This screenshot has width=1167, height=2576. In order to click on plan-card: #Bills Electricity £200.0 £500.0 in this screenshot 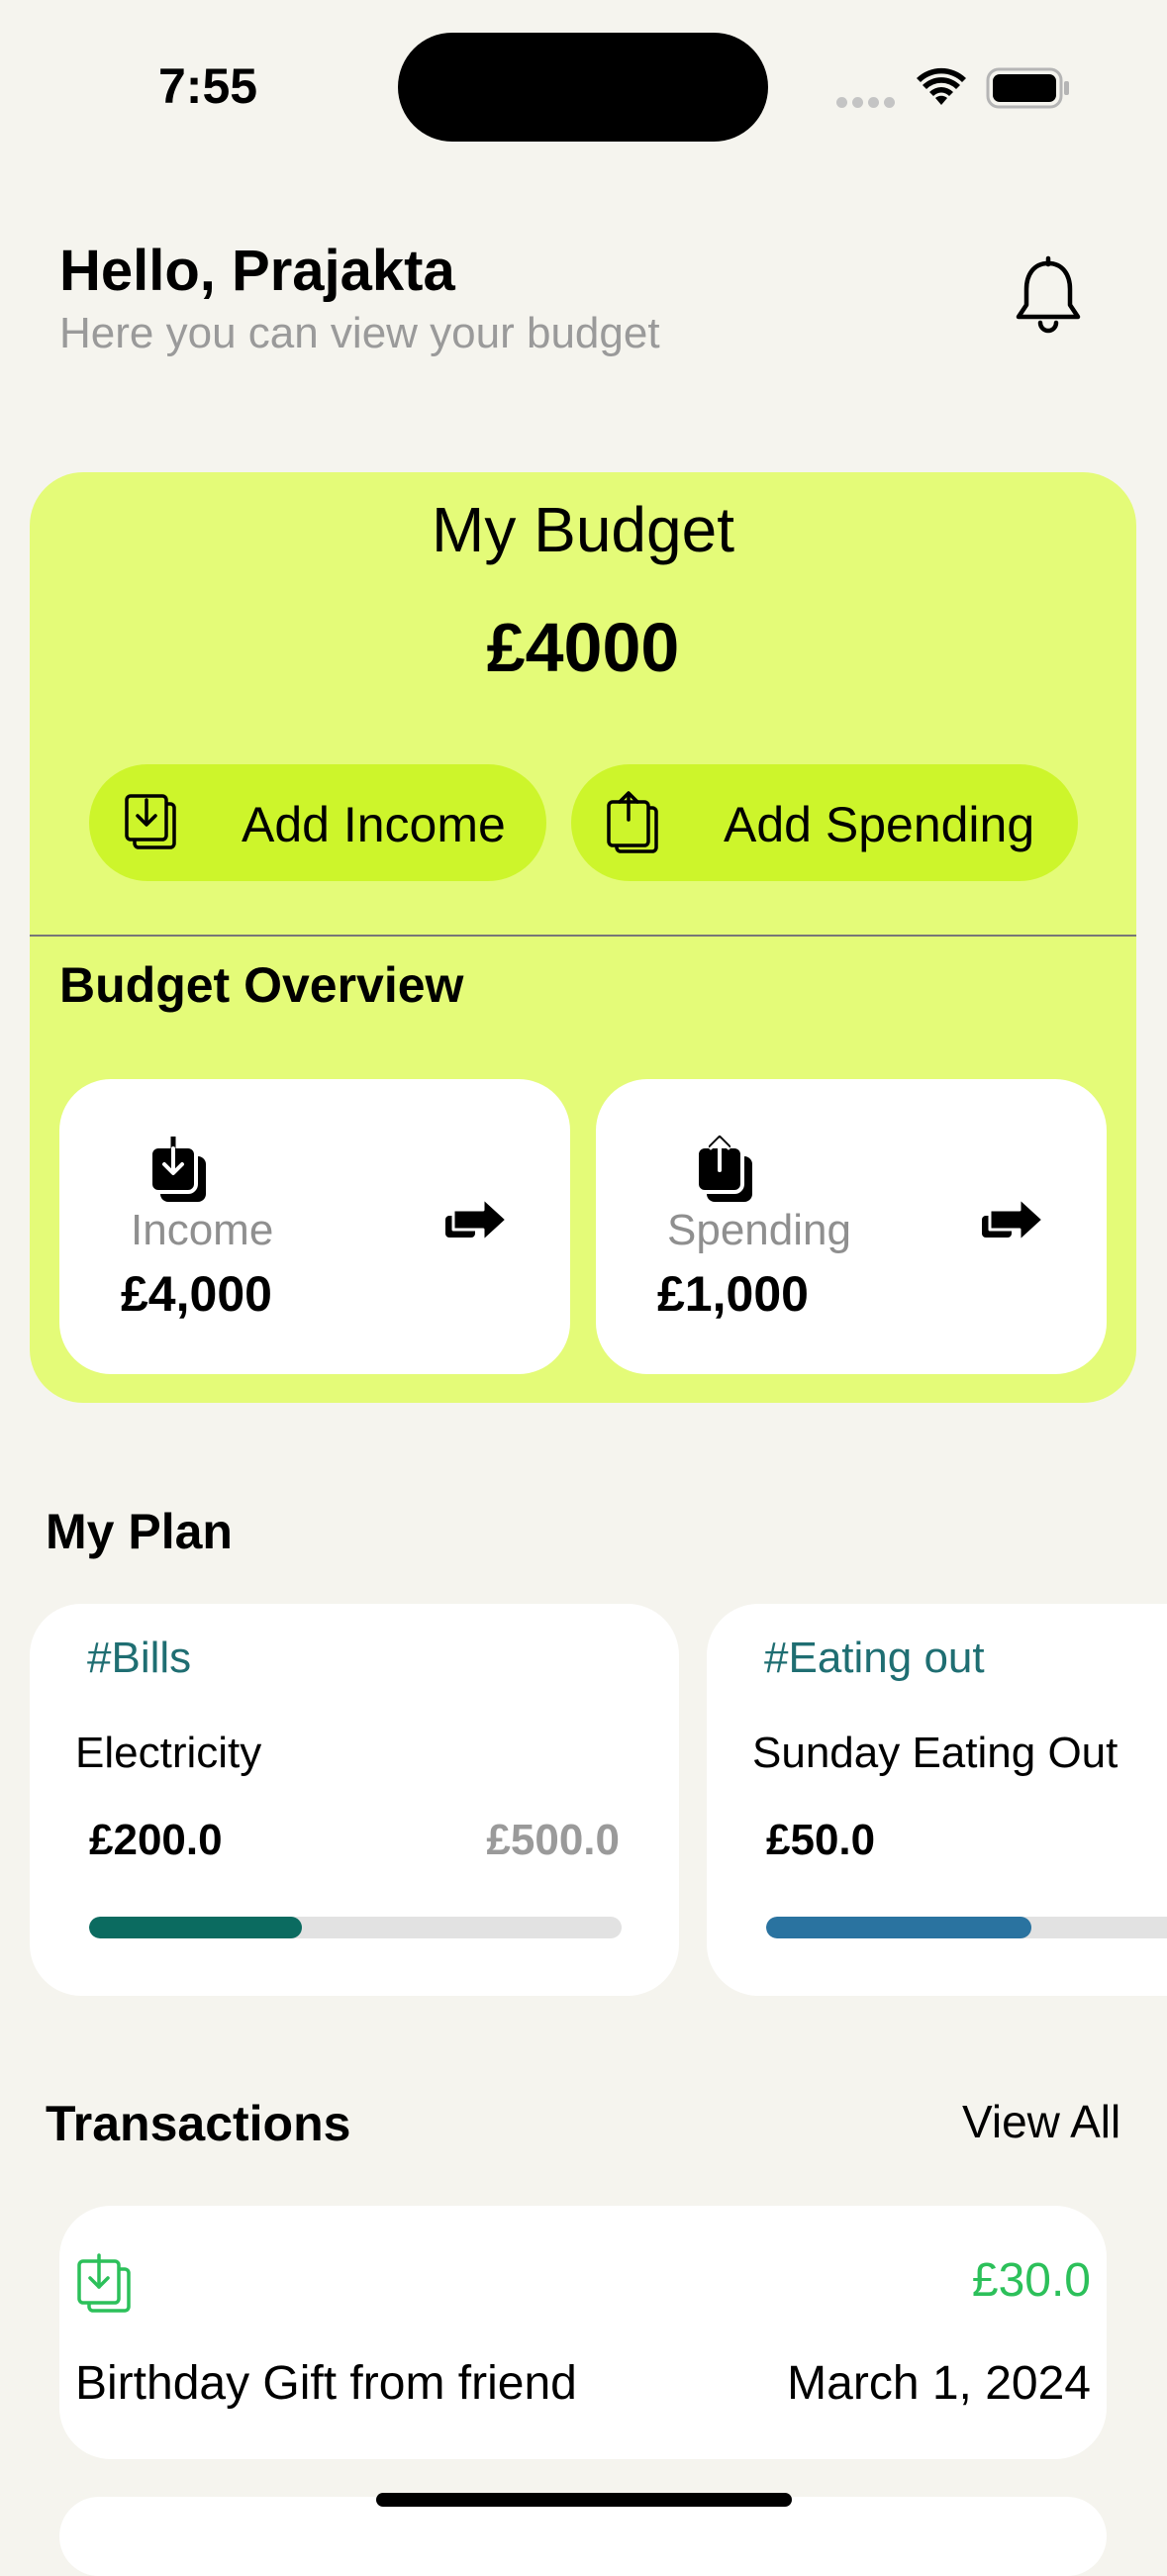, I will do `click(355, 1800)`.